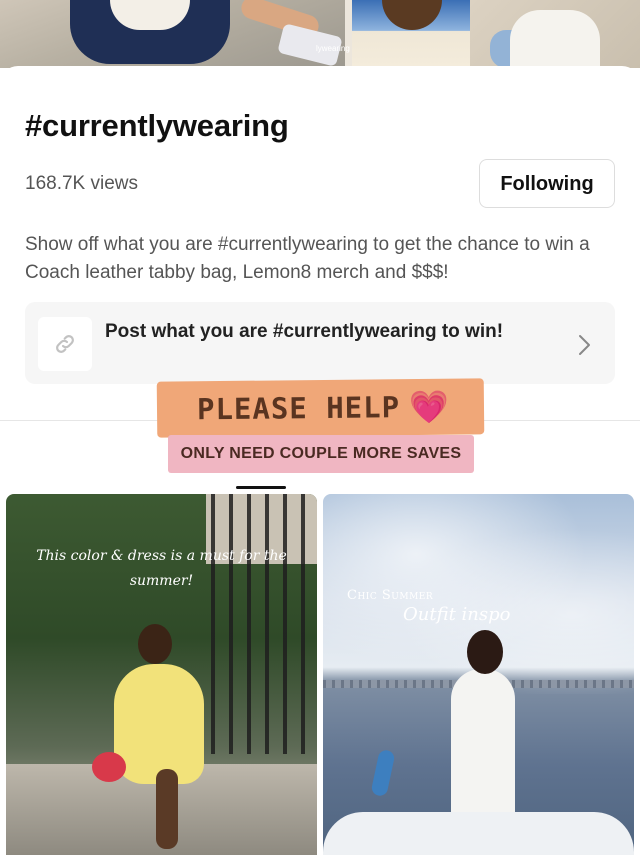 Image resolution: width=640 pixels, height=855 pixels. I want to click on card-1-red-bag, so click(109, 767).